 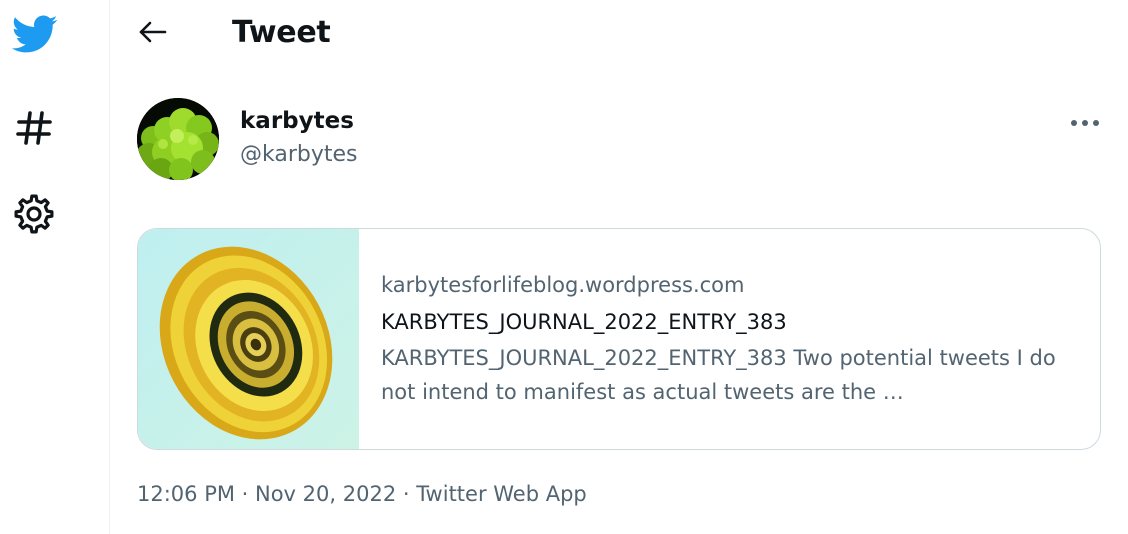 I want to click on twitter-logo-link, so click(x=34, y=34).